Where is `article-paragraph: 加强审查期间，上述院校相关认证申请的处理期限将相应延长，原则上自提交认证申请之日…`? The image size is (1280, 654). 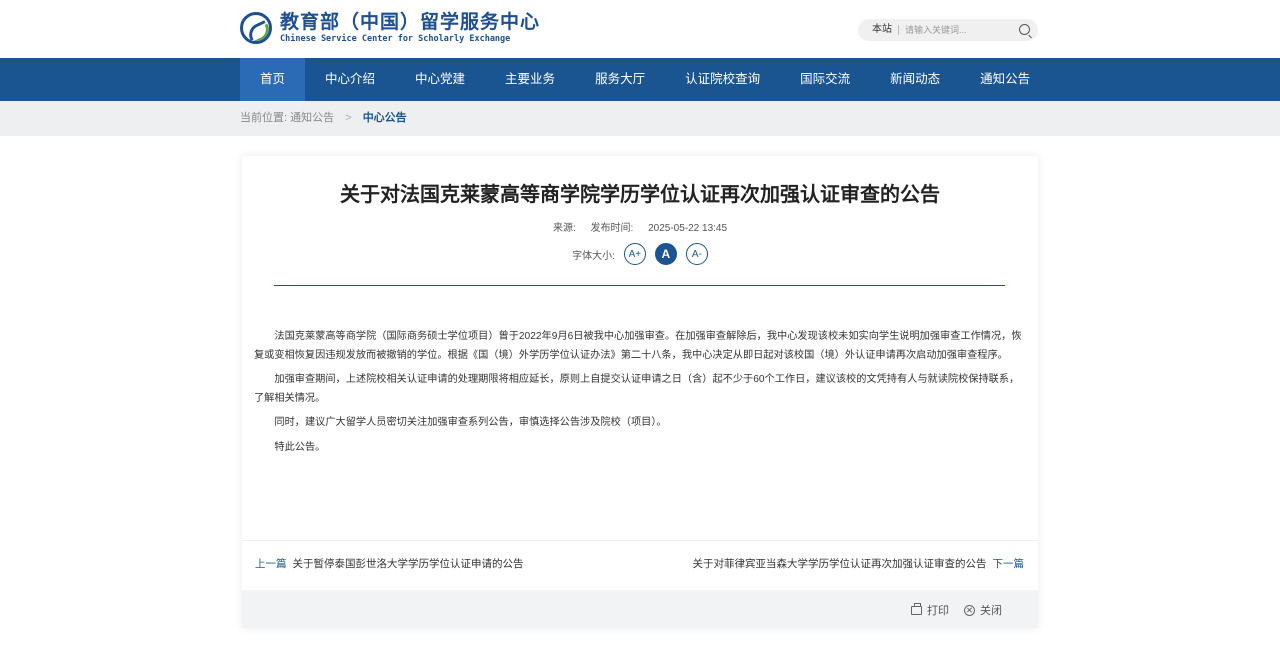
article-paragraph: 加强审查期间，上述院校相关认证申请的处理期限将相应延长，原则上自提交认证申请之日… is located at coordinates (637, 389).